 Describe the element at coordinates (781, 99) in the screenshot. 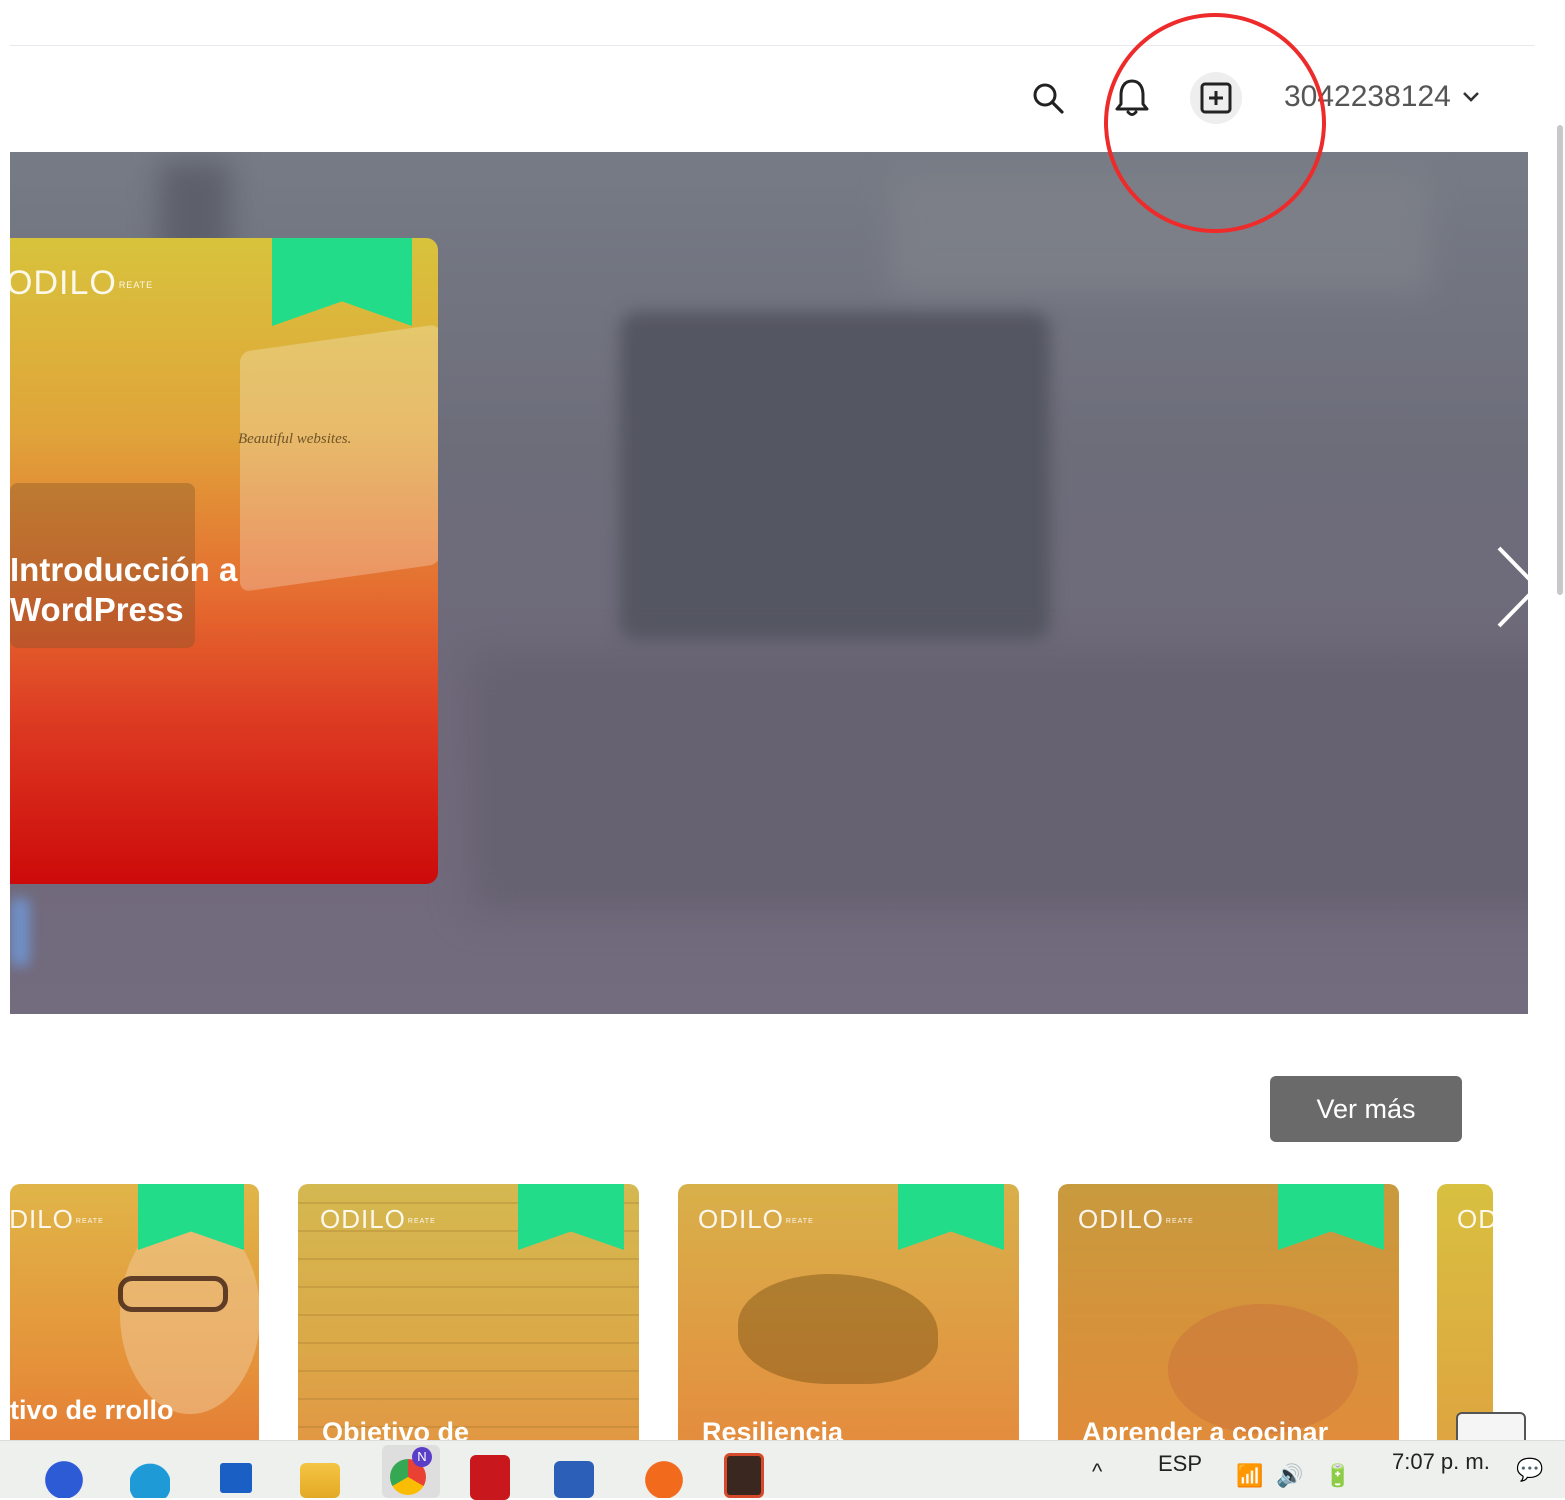

I see `app-header: 3042238124` at that location.